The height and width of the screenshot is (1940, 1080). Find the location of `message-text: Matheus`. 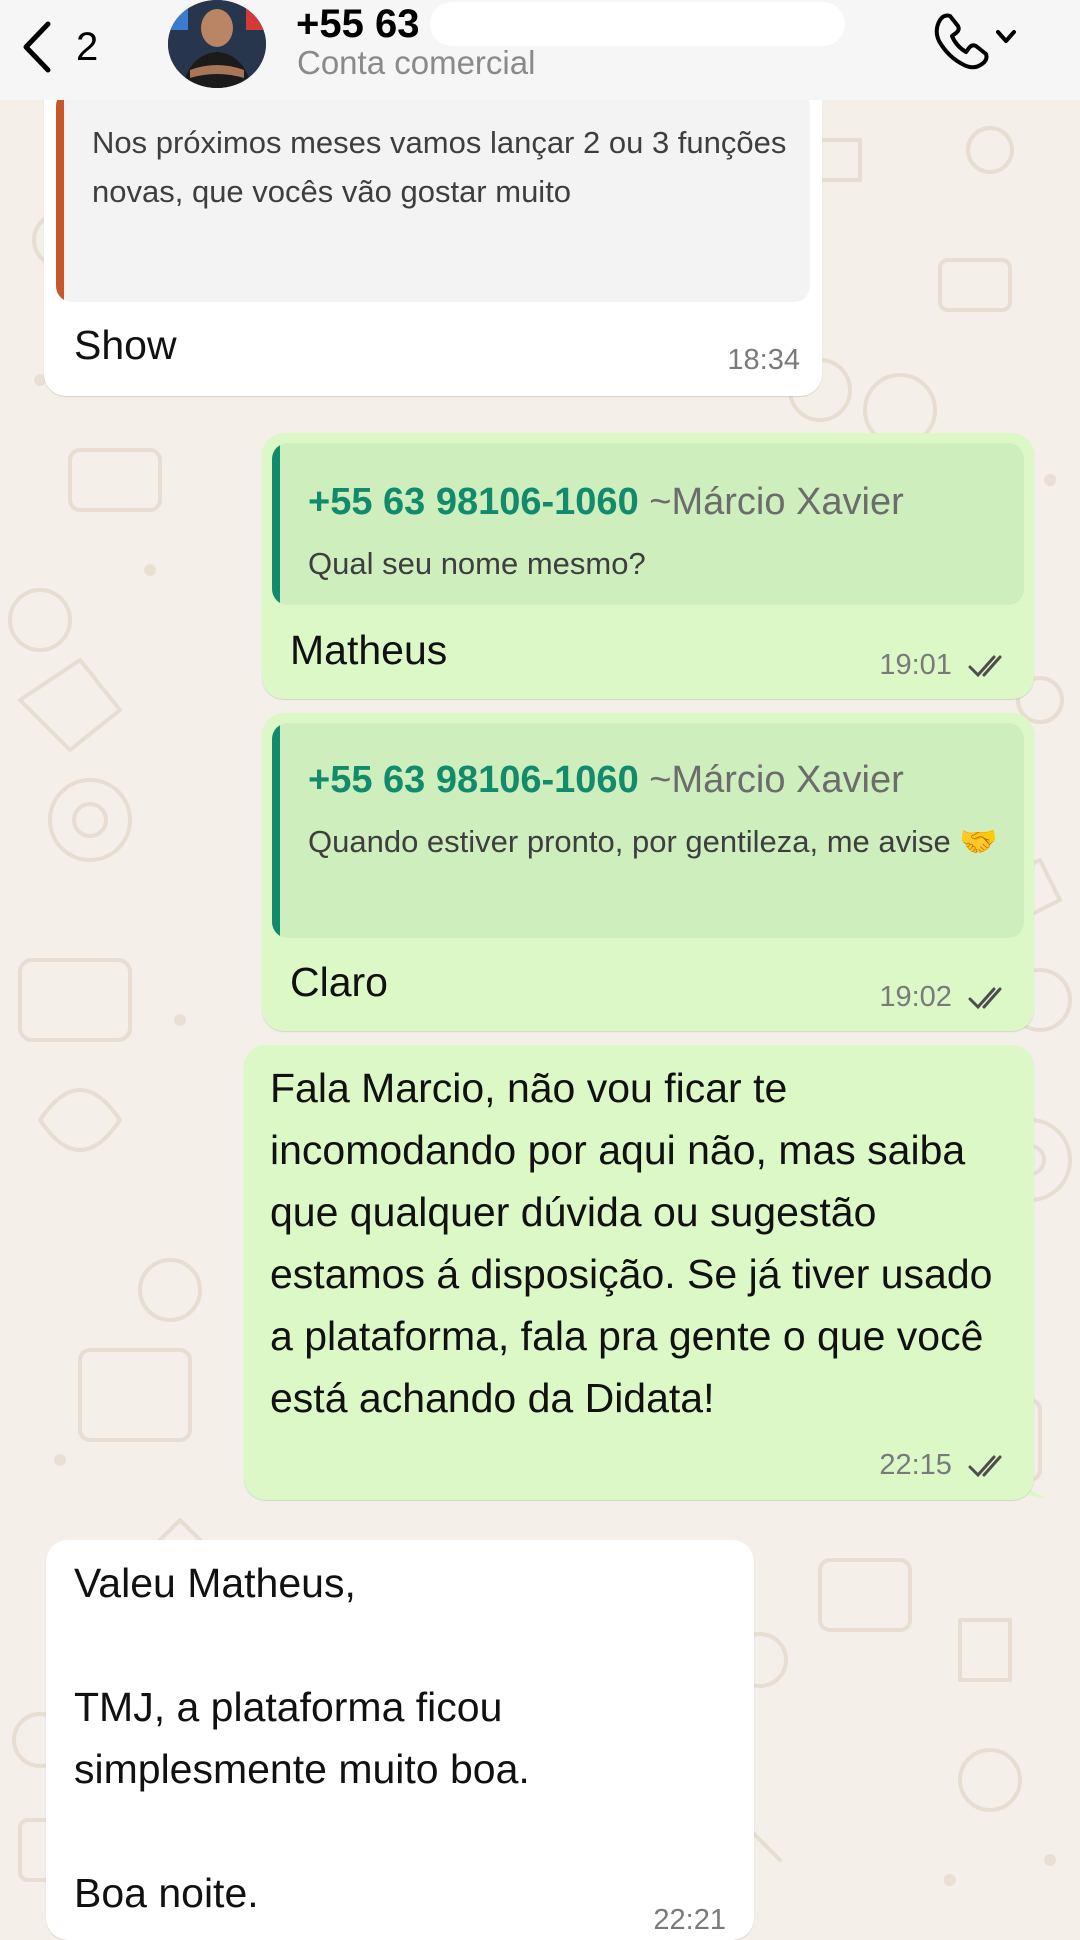

message-text: Matheus is located at coordinates (369, 650).